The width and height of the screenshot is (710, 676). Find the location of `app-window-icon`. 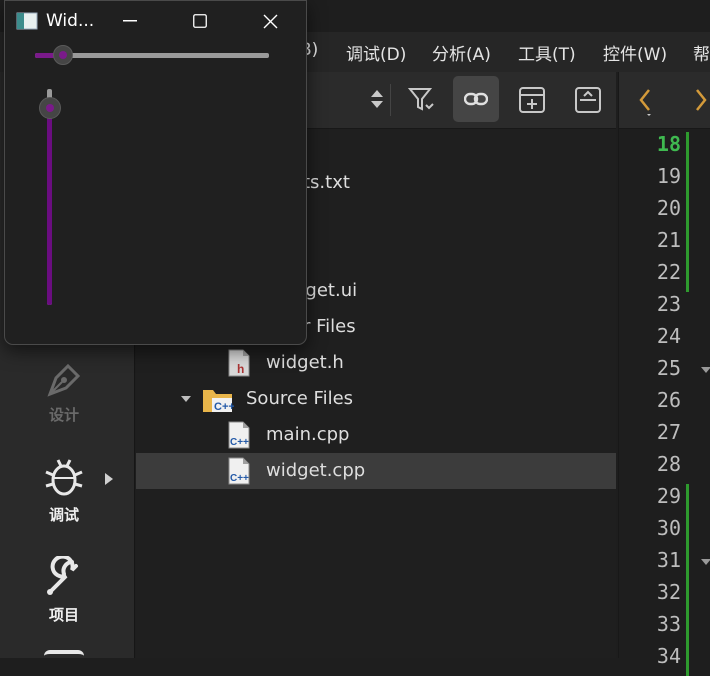

app-window-icon is located at coordinates (27, 21).